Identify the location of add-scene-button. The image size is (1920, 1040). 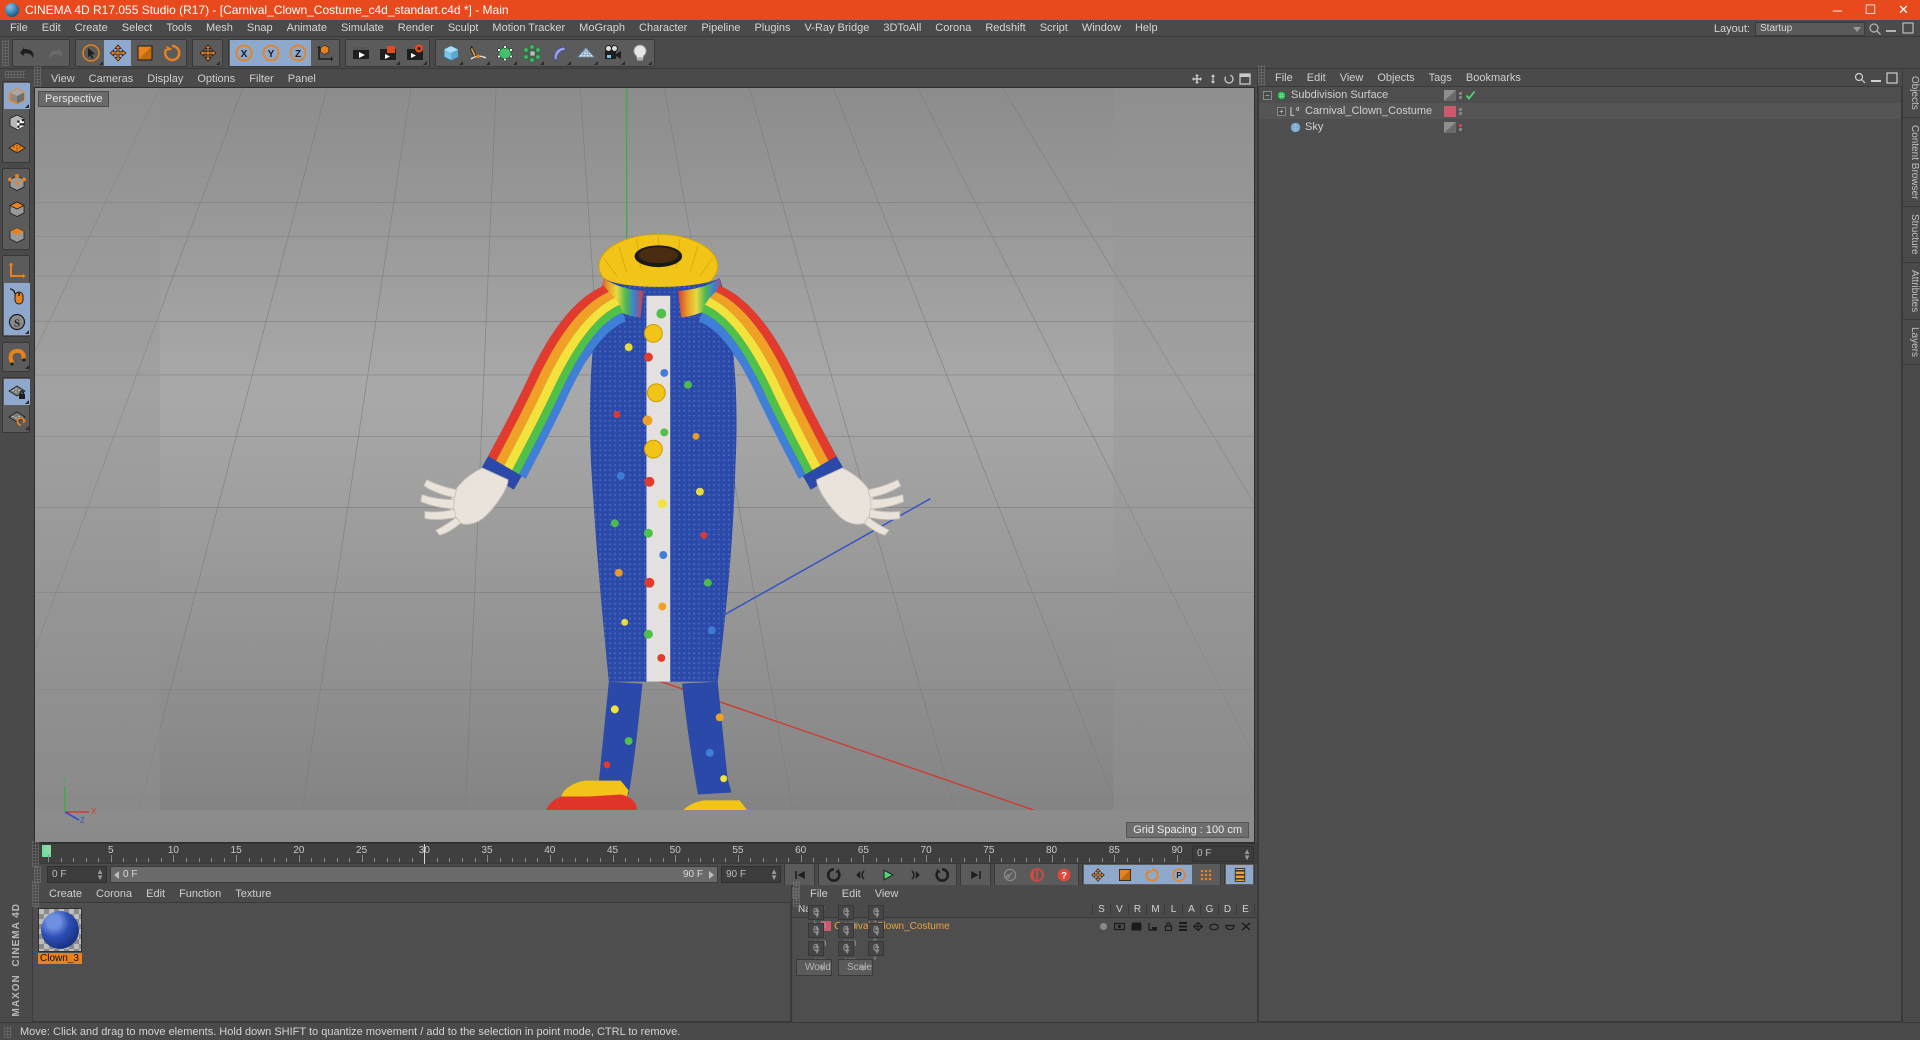
(585, 52).